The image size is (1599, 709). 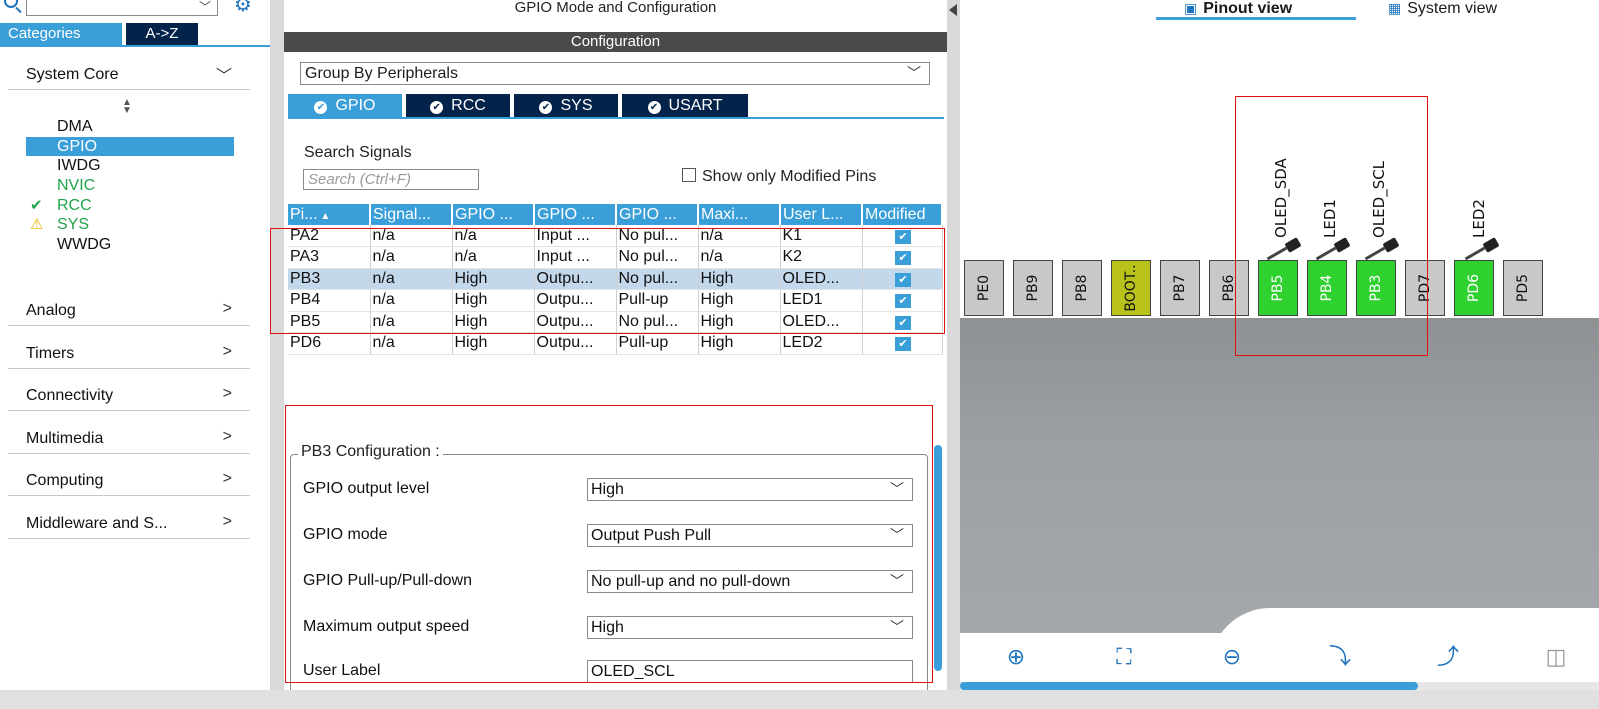 I want to click on sidebar-item-sys: ⚠ SYS, so click(x=130, y=224).